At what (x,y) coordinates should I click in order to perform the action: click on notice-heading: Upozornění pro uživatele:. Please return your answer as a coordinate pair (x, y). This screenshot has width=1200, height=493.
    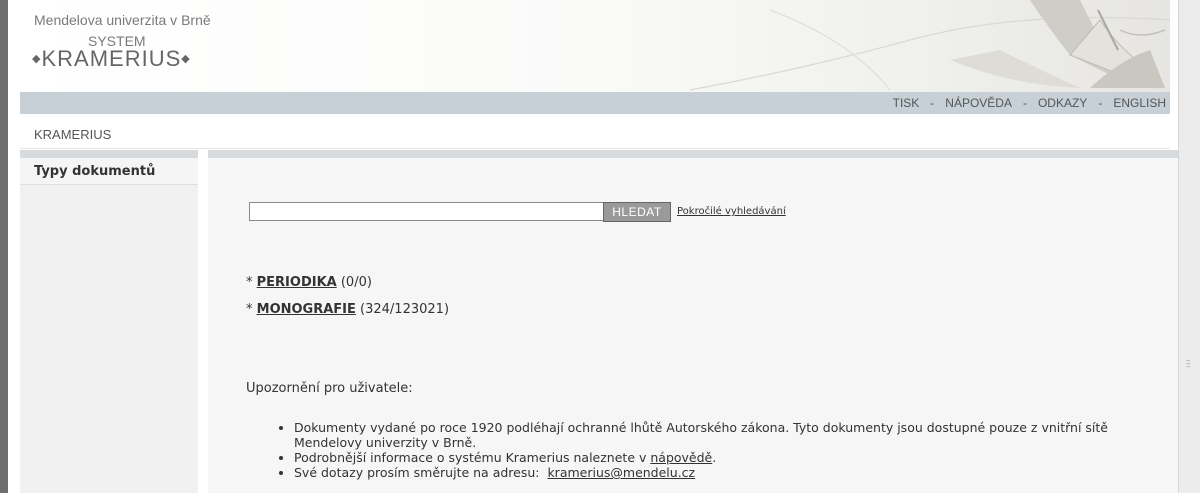
    Looking at the image, I should click on (329, 388).